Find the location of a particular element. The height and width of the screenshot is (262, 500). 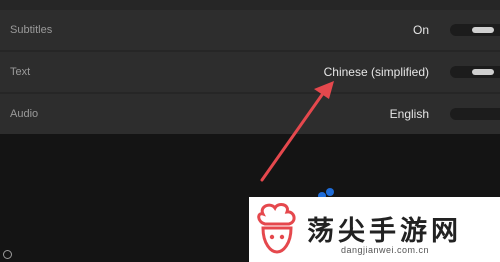

loading-dot is located at coordinates (330, 192).